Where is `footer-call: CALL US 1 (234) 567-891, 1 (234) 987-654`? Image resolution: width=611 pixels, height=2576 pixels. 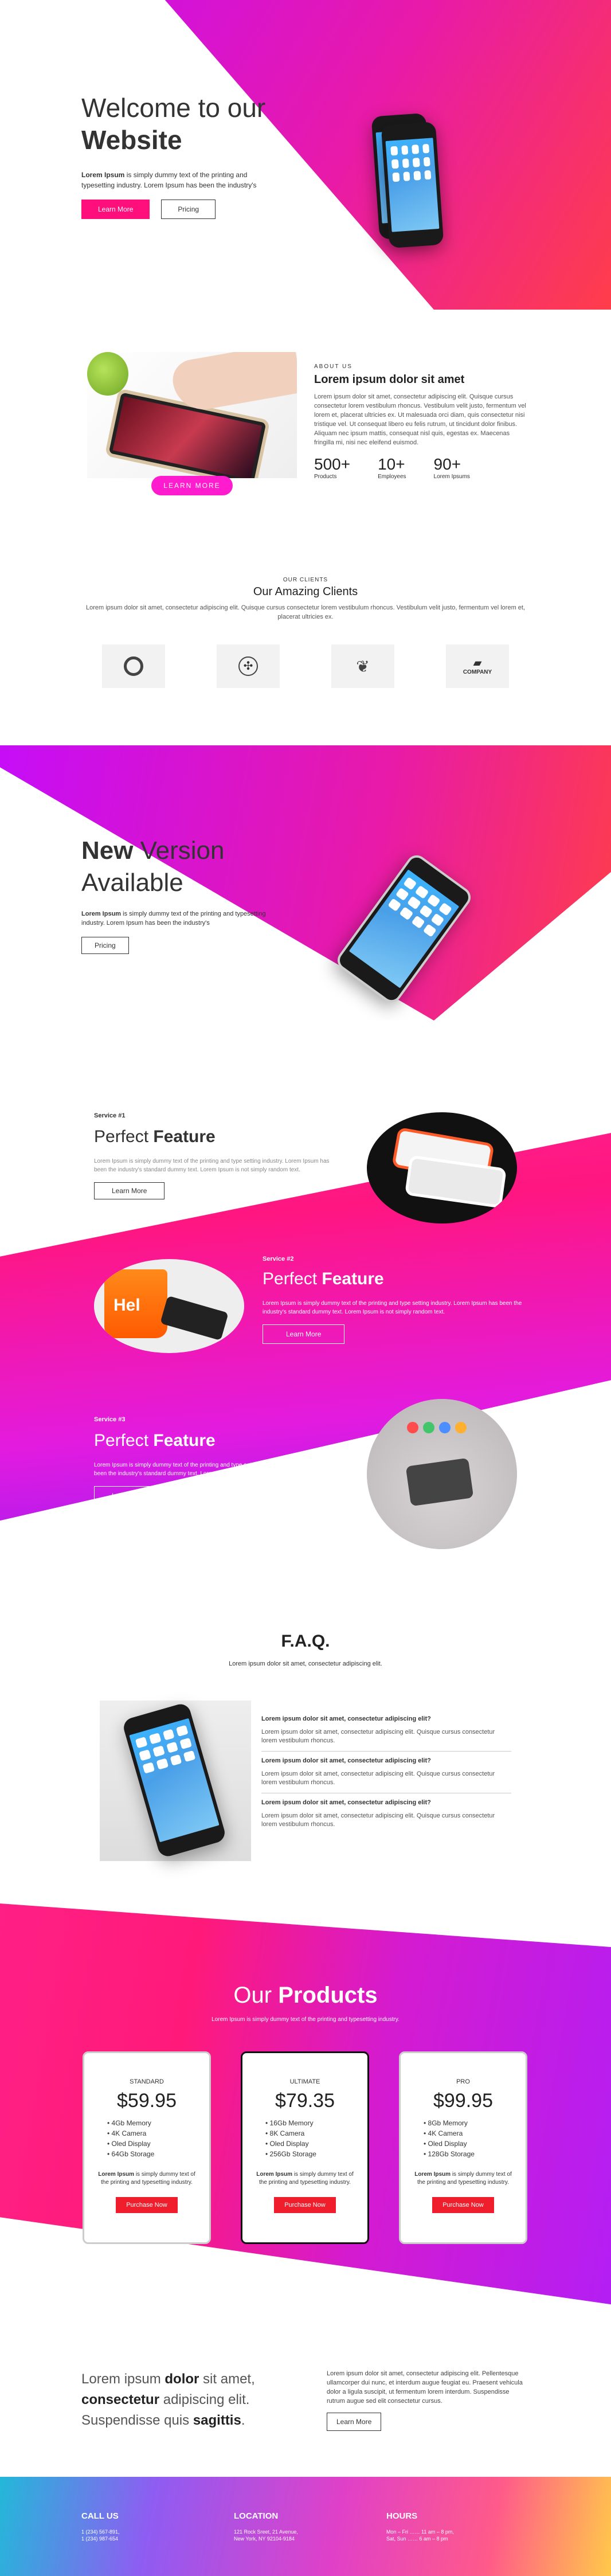 footer-call: CALL US 1 (234) 567-891, 1 (234) 987-654 is located at coordinates (100, 2526).